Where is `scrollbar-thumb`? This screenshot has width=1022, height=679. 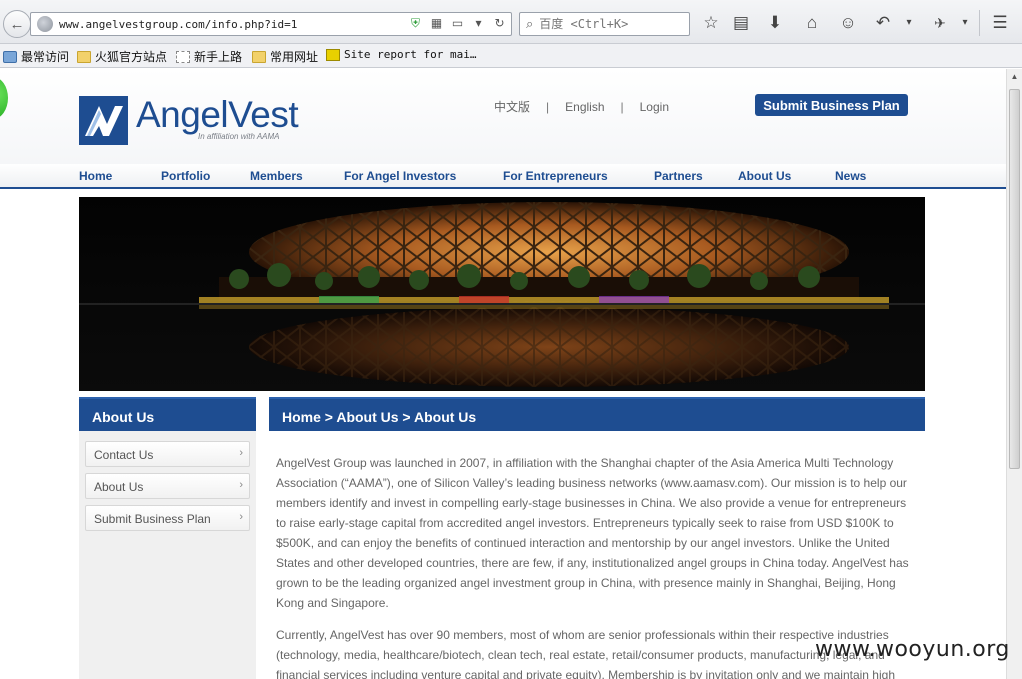 scrollbar-thumb is located at coordinates (1014, 279).